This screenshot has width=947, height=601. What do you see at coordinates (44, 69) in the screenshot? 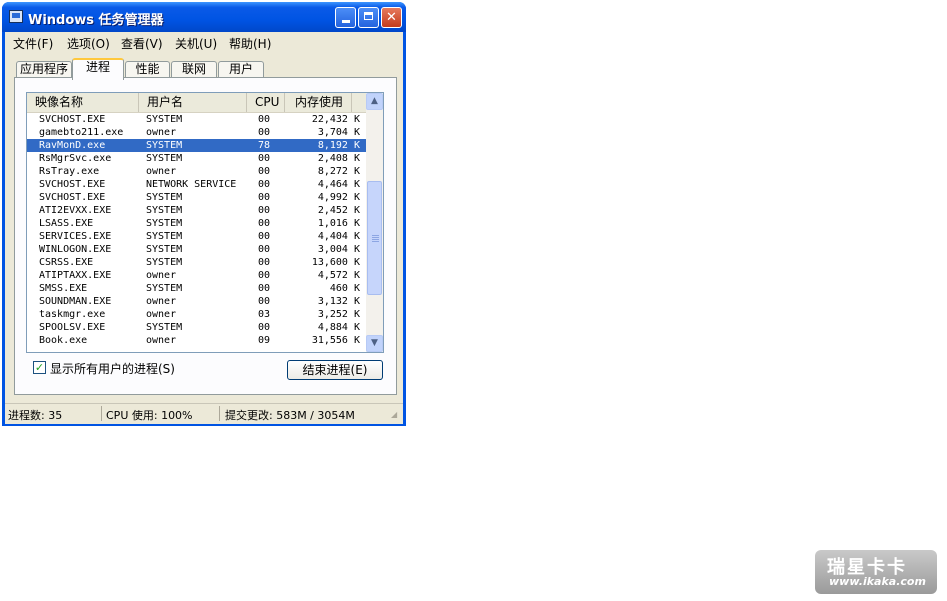
I see `tab-applications: 应用程序` at bounding box center [44, 69].